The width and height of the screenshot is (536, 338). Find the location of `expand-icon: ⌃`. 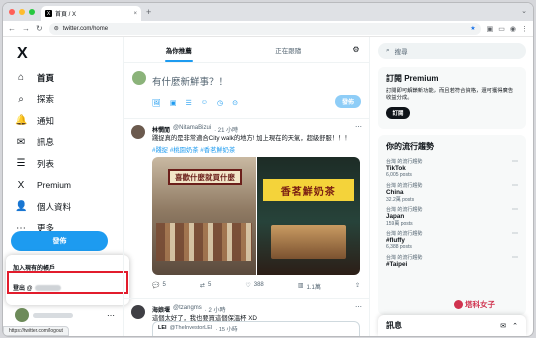

expand-icon: ⌃ is located at coordinates (515, 326).